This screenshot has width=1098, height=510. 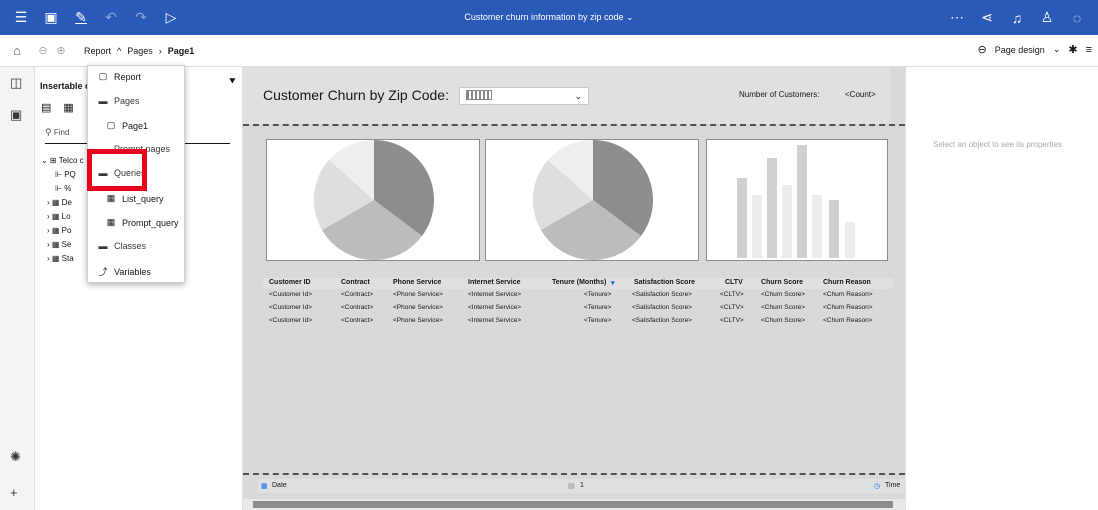 I want to click on footer-time: Time, so click(x=892, y=485).